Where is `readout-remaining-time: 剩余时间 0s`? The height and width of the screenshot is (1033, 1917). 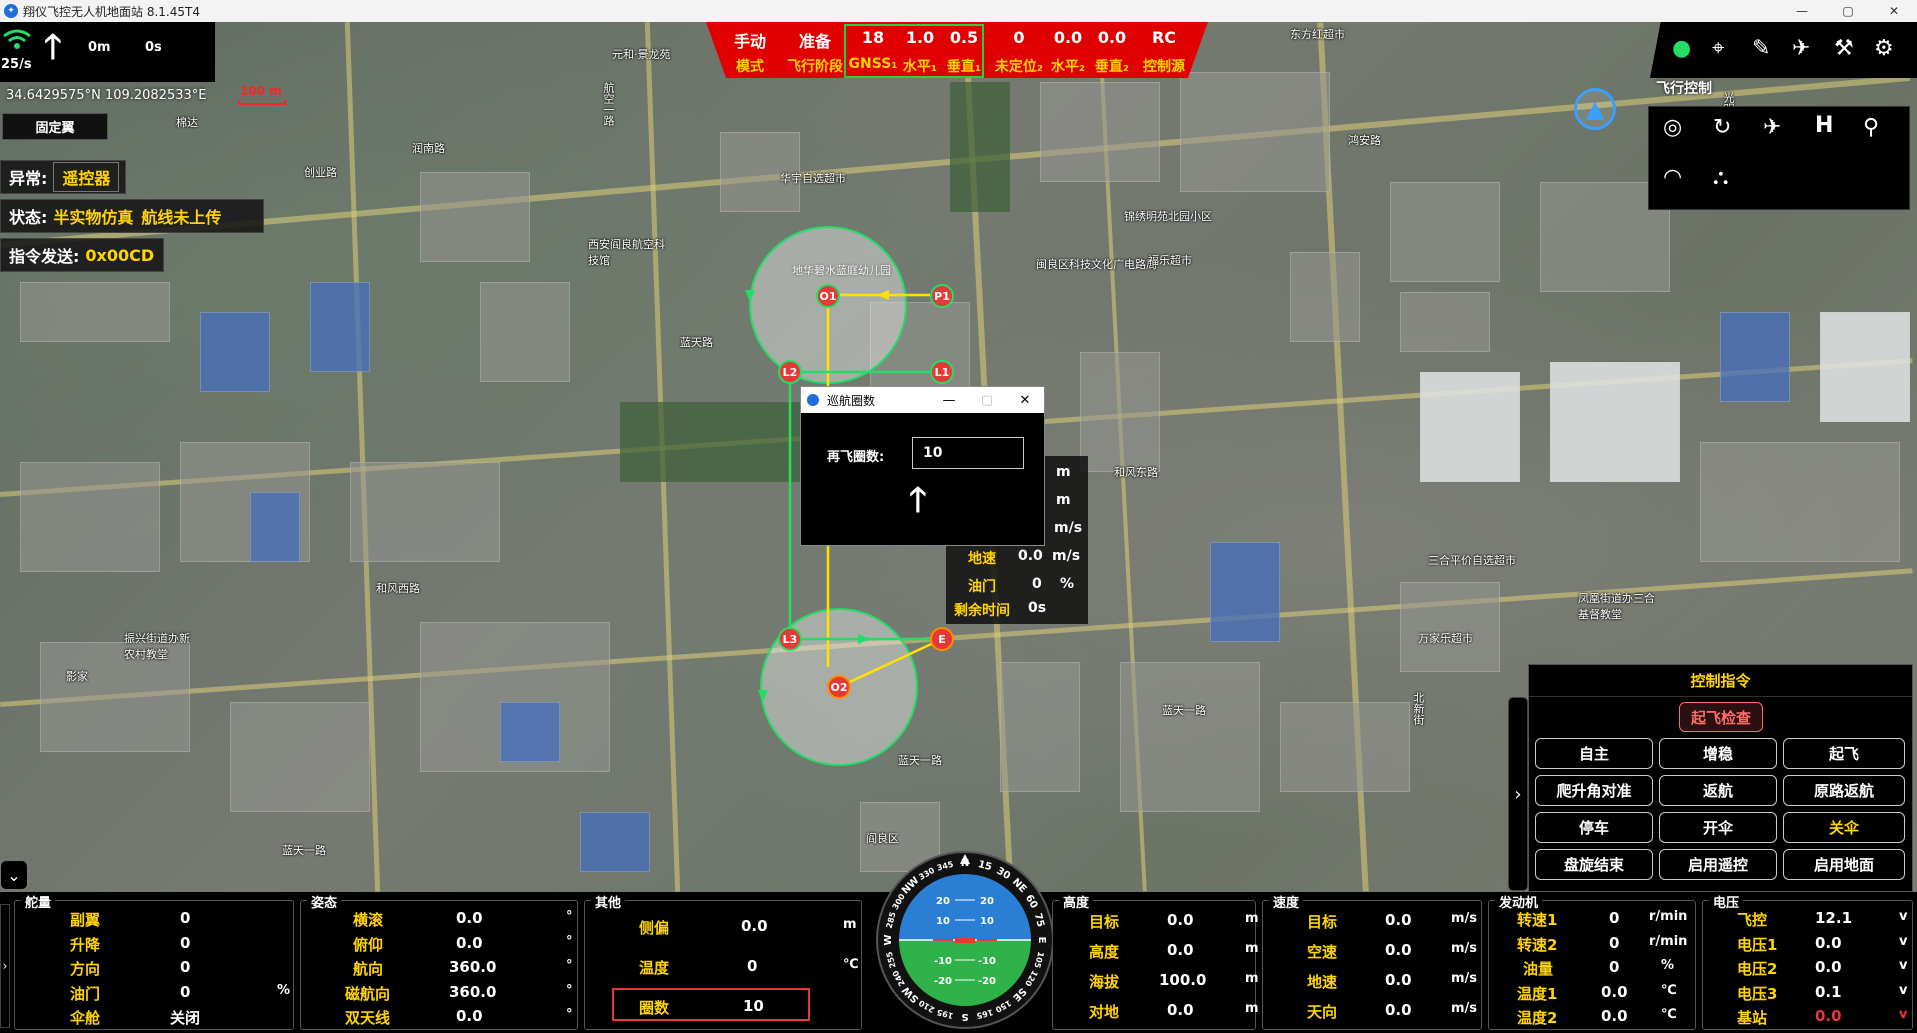 readout-remaining-time: 剩余时间 0s is located at coordinates (1000, 609).